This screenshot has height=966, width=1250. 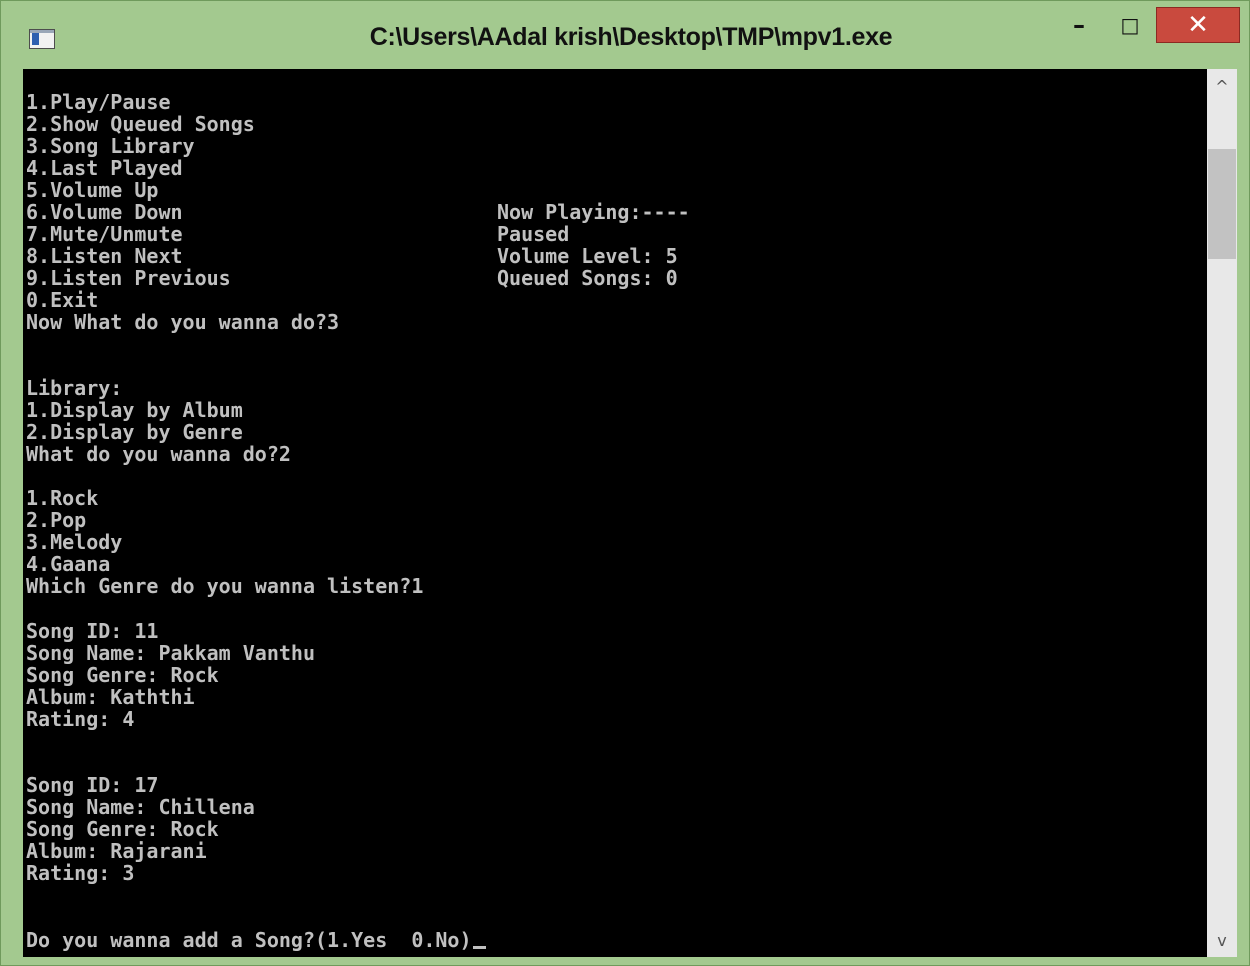 What do you see at coordinates (533, 234) in the screenshot?
I see `playback-state: Paused` at bounding box center [533, 234].